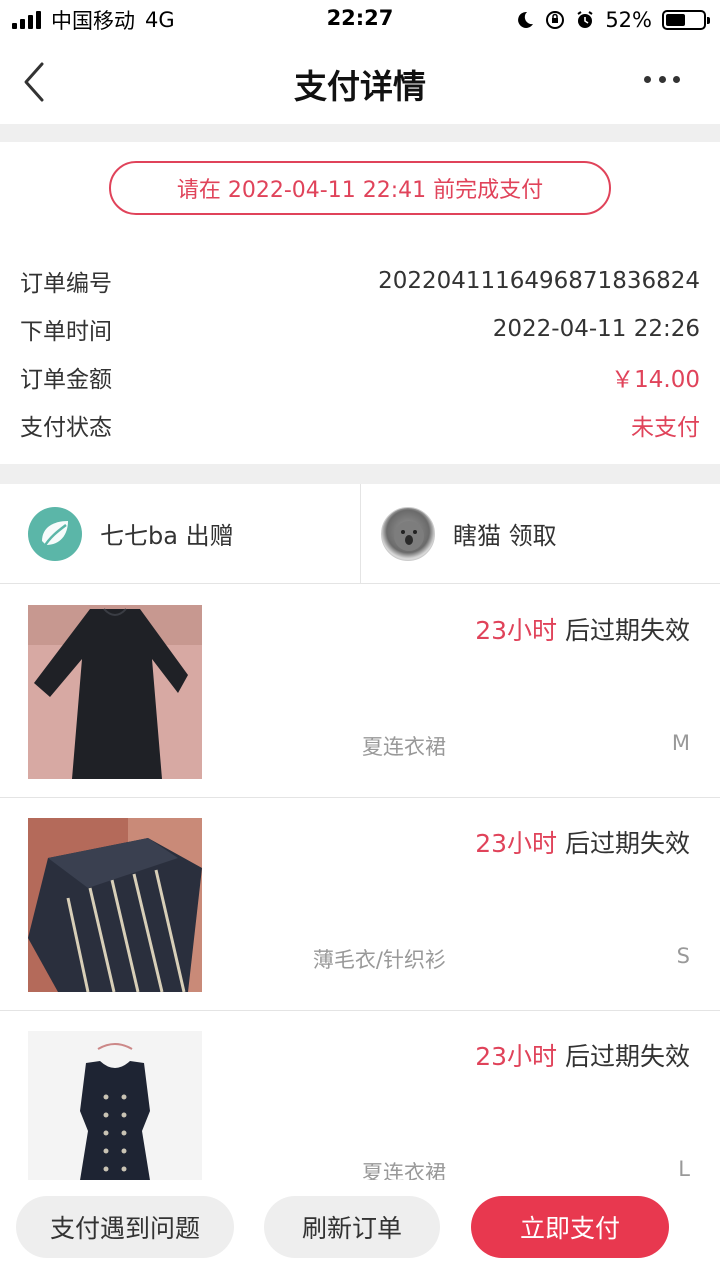 This screenshot has height=1280, width=720. What do you see at coordinates (66, 380) in the screenshot?
I see `order-amount-label: 订单金额` at bounding box center [66, 380].